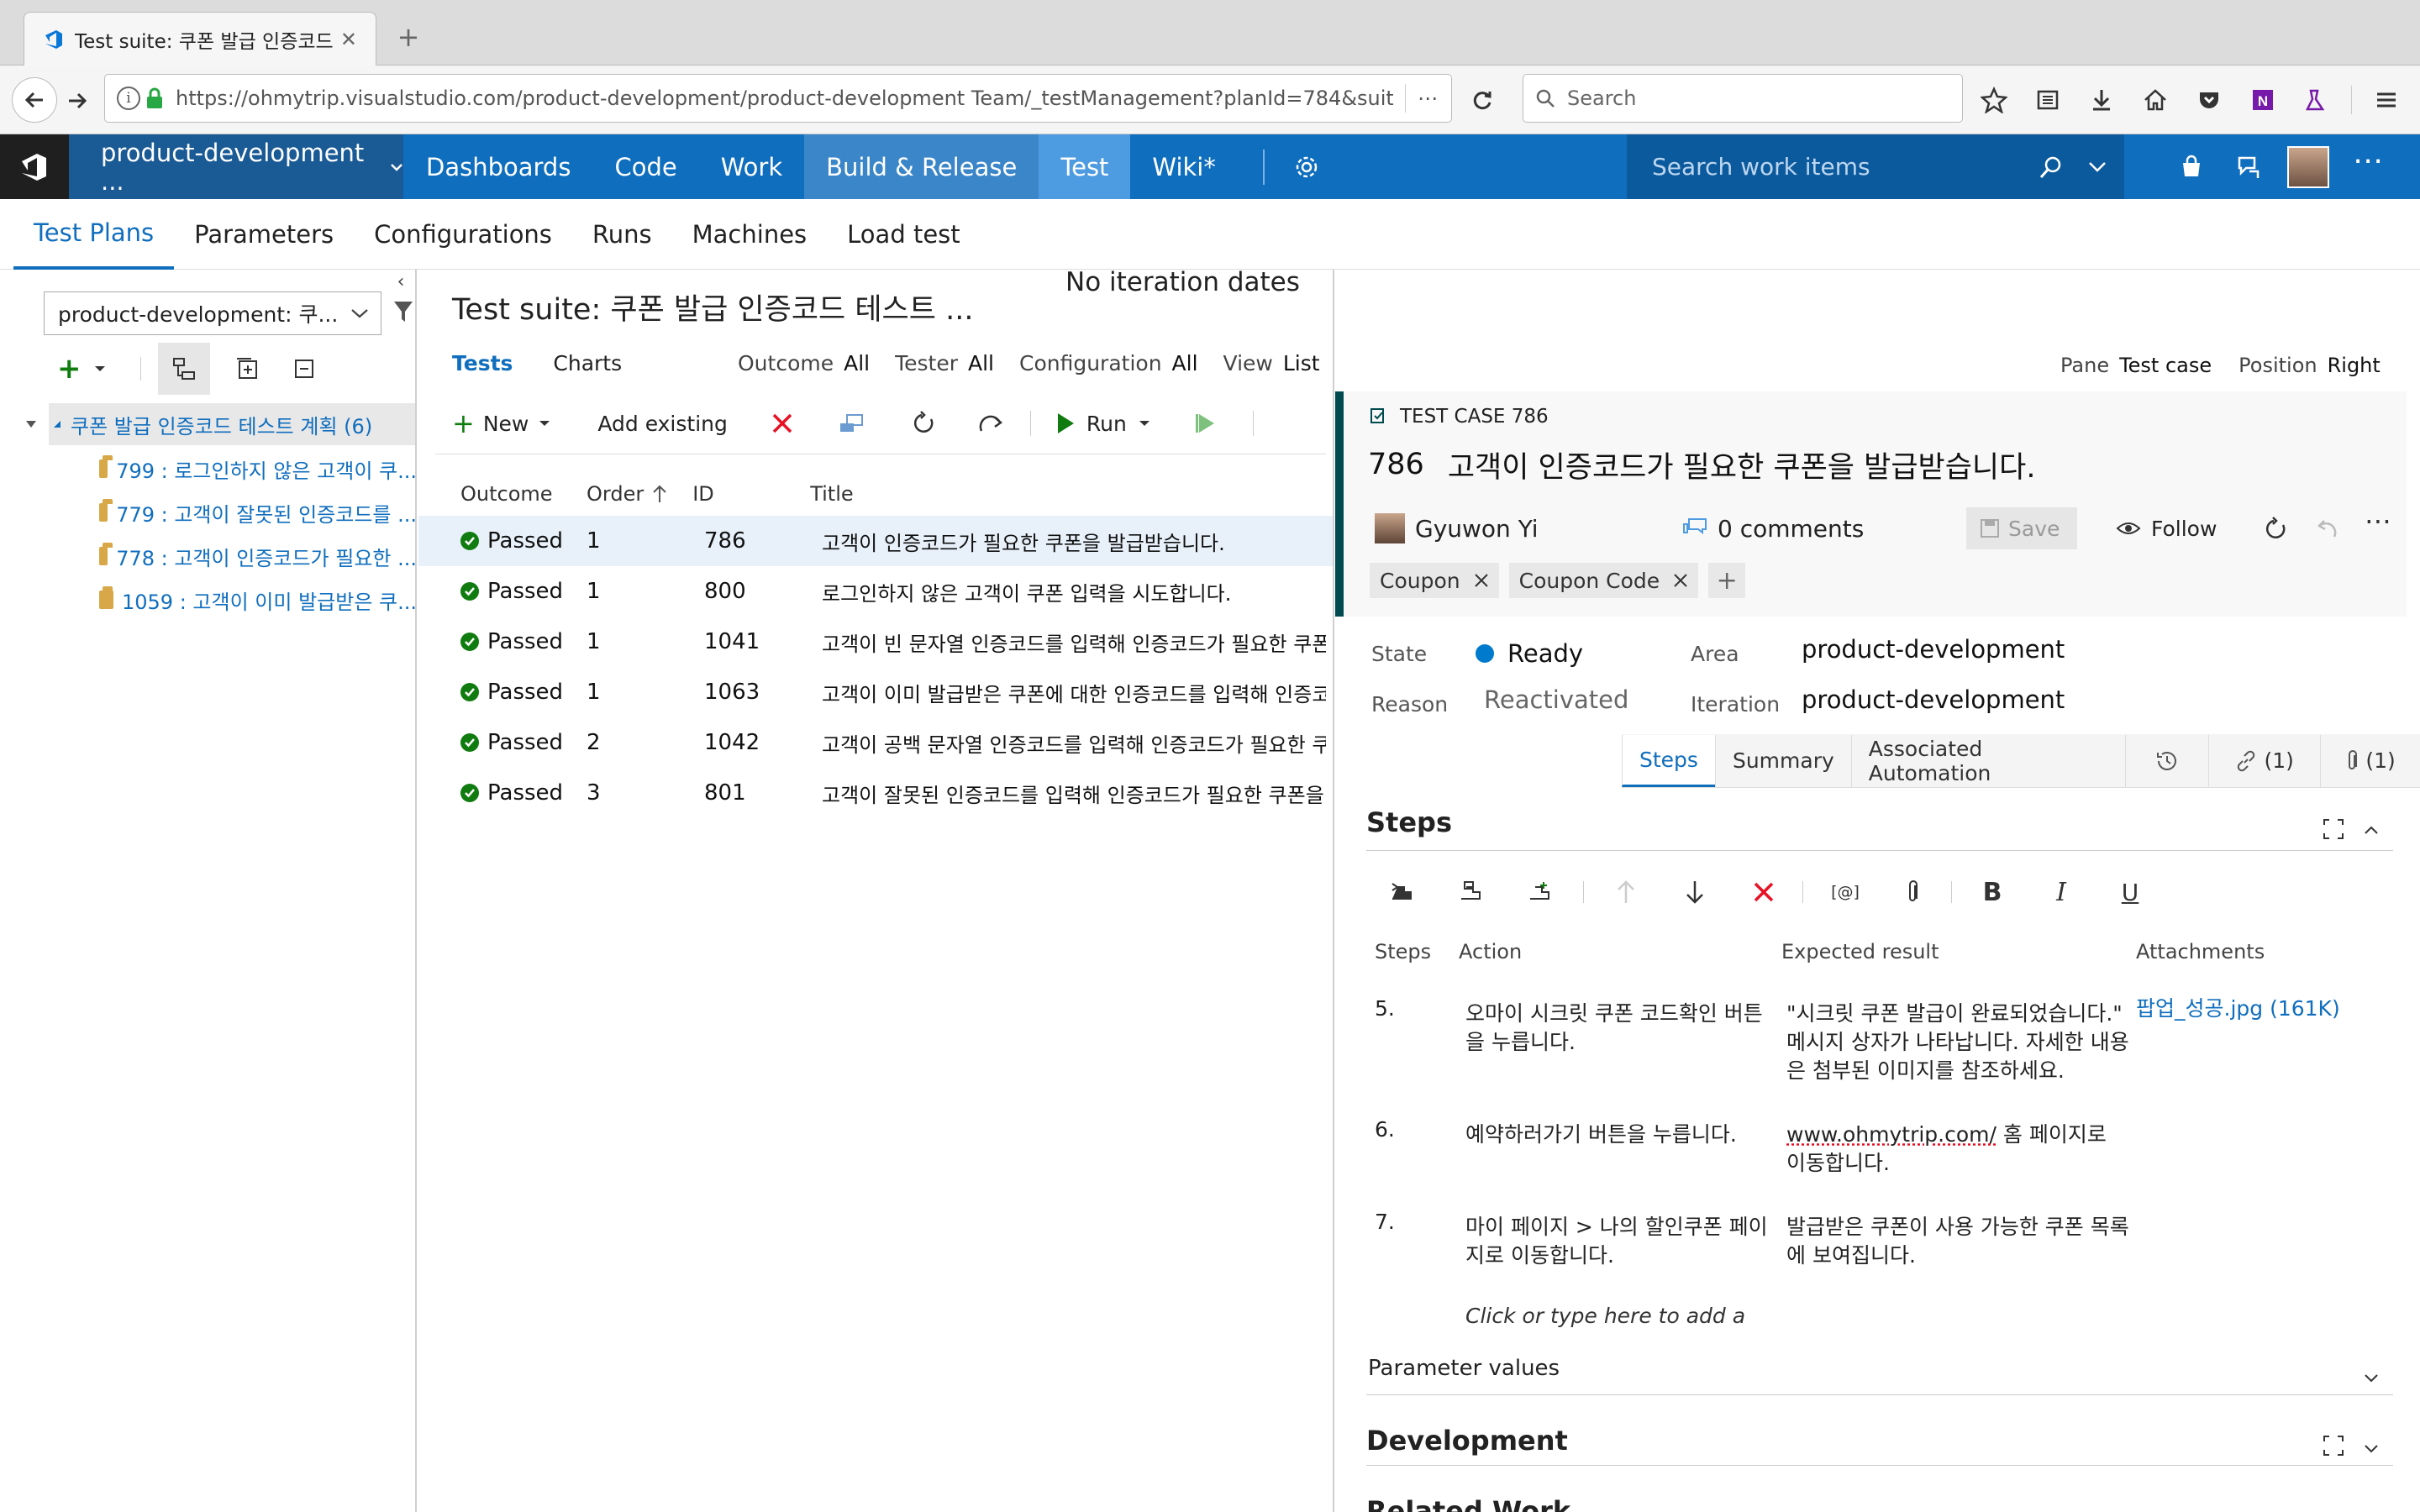 The height and width of the screenshot is (1512, 2420). I want to click on add-tag-plus-icon: +, so click(1727, 580).